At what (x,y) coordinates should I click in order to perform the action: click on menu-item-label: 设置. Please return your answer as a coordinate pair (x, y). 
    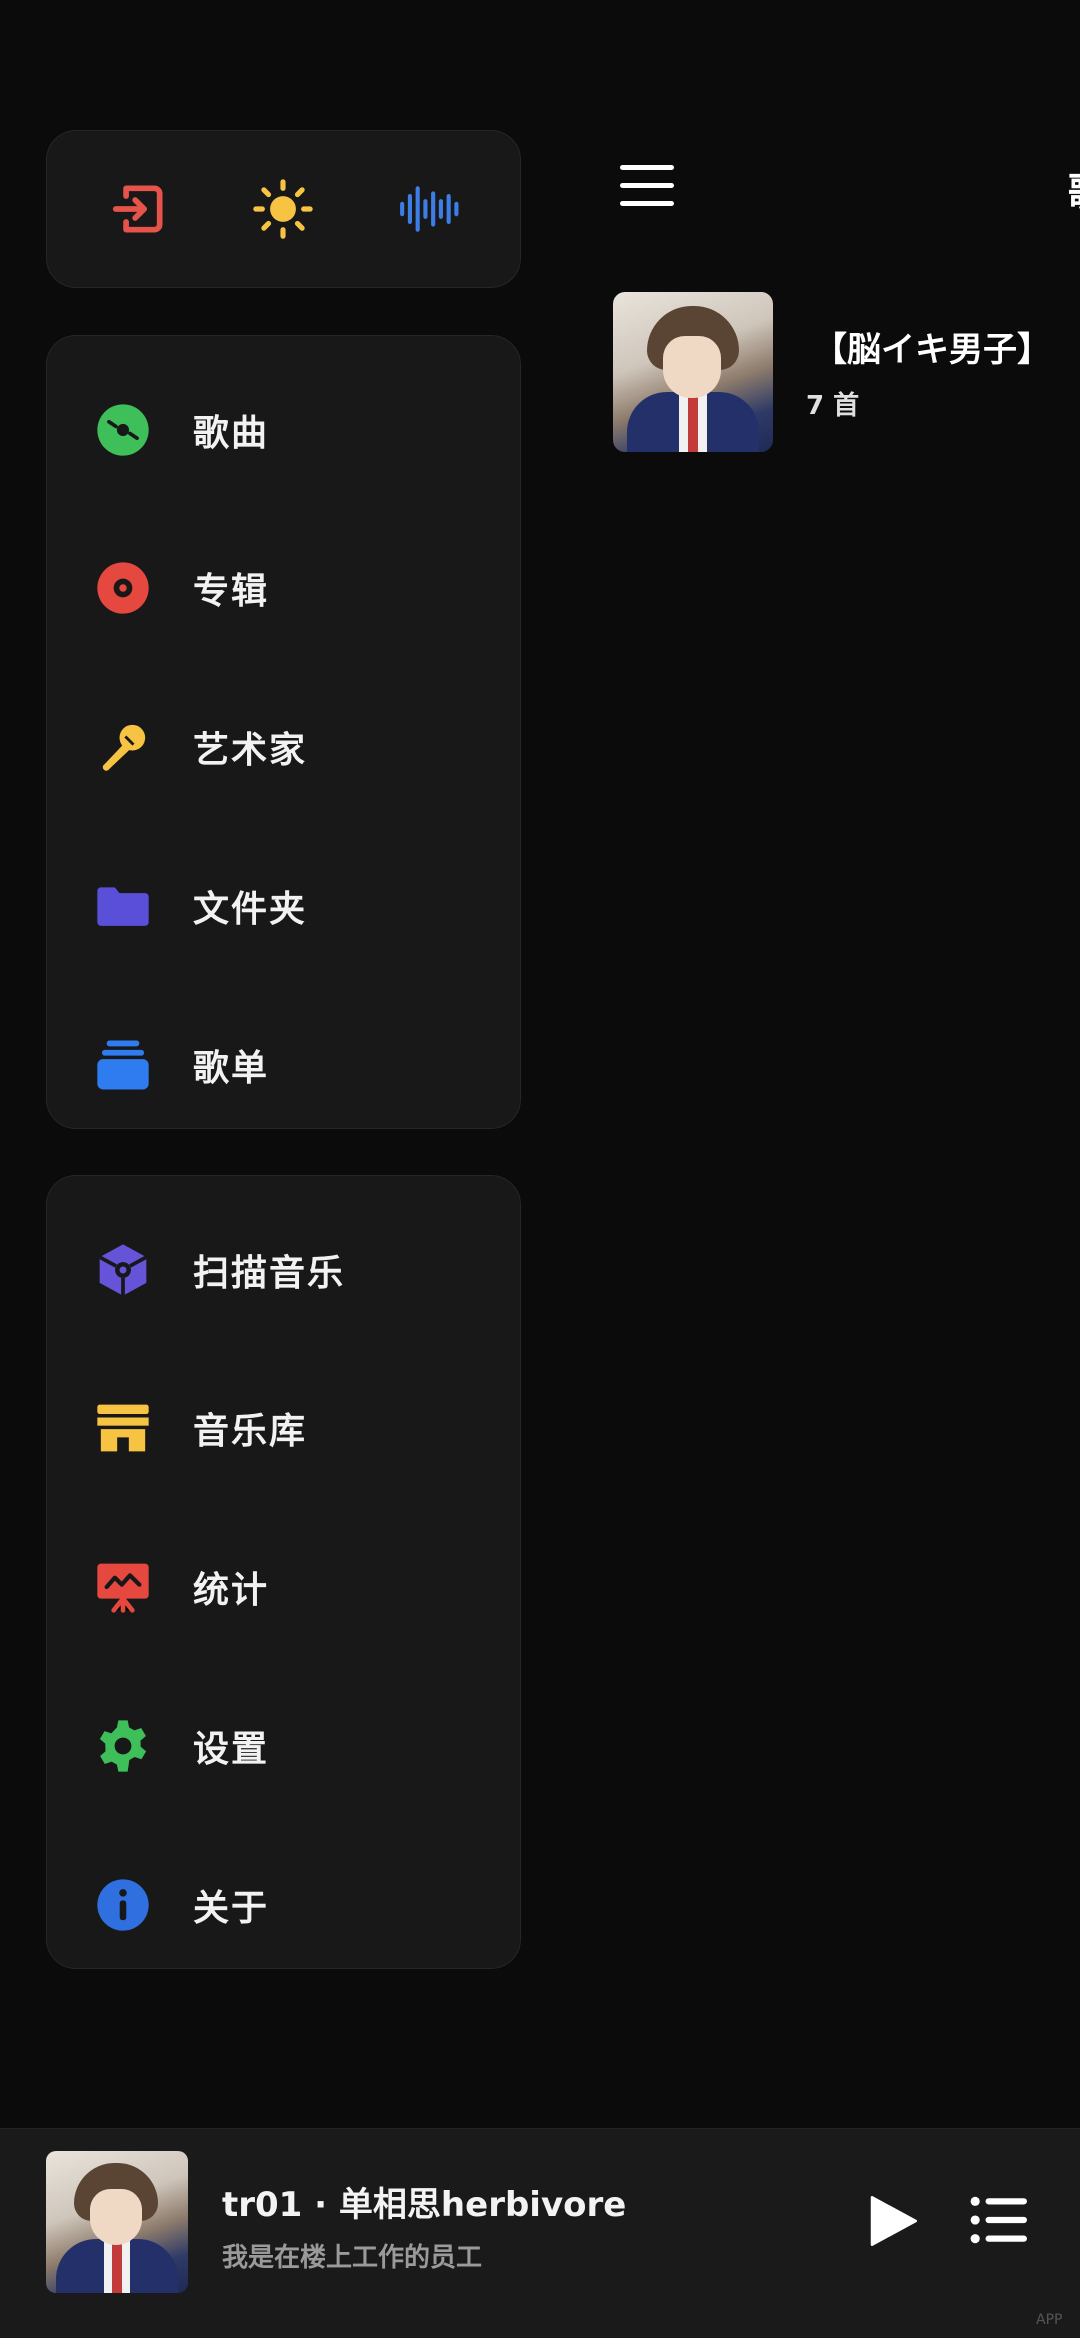
    Looking at the image, I should click on (231, 1749).